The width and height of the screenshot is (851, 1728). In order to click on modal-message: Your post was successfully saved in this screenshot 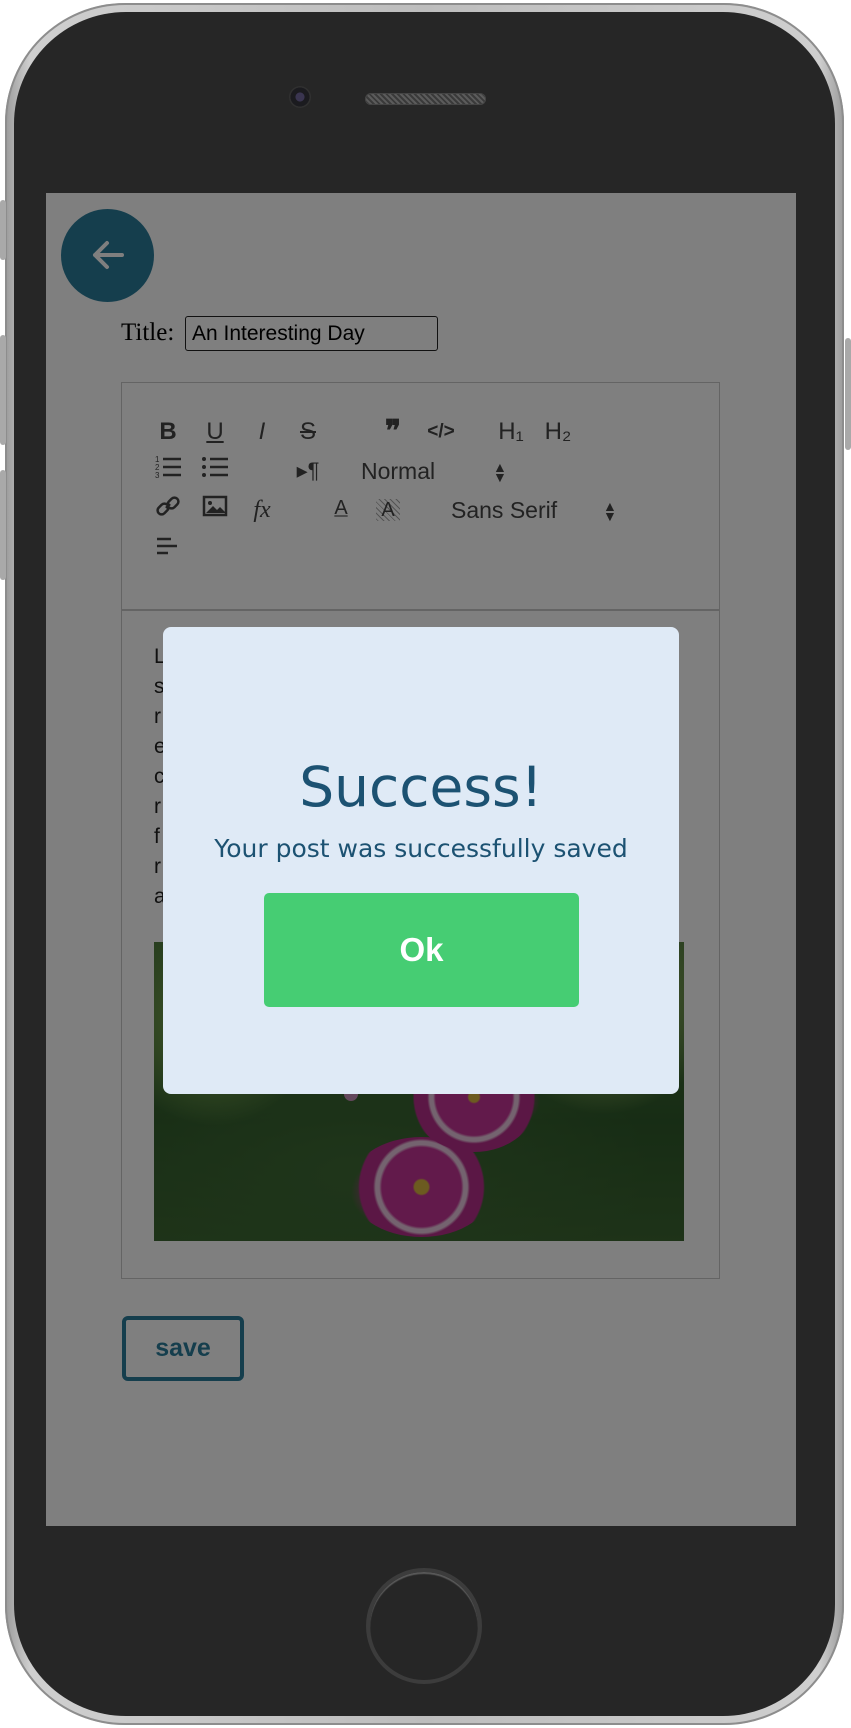, I will do `click(421, 848)`.